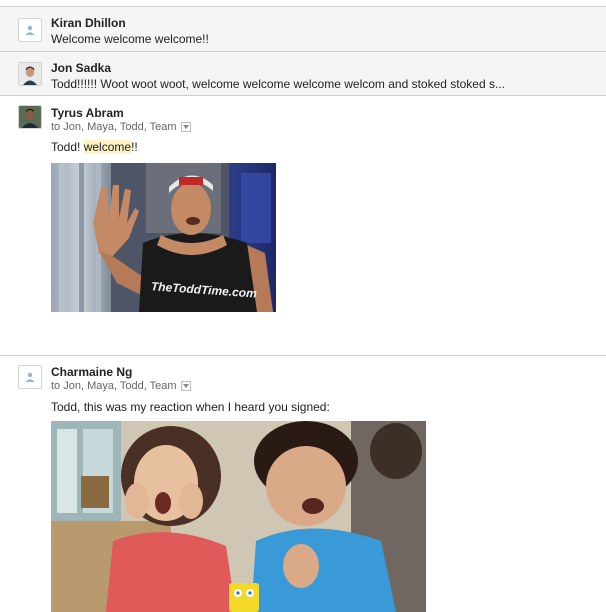  What do you see at coordinates (88, 23) in the screenshot?
I see `sender-name: Kiran Dhillon` at bounding box center [88, 23].